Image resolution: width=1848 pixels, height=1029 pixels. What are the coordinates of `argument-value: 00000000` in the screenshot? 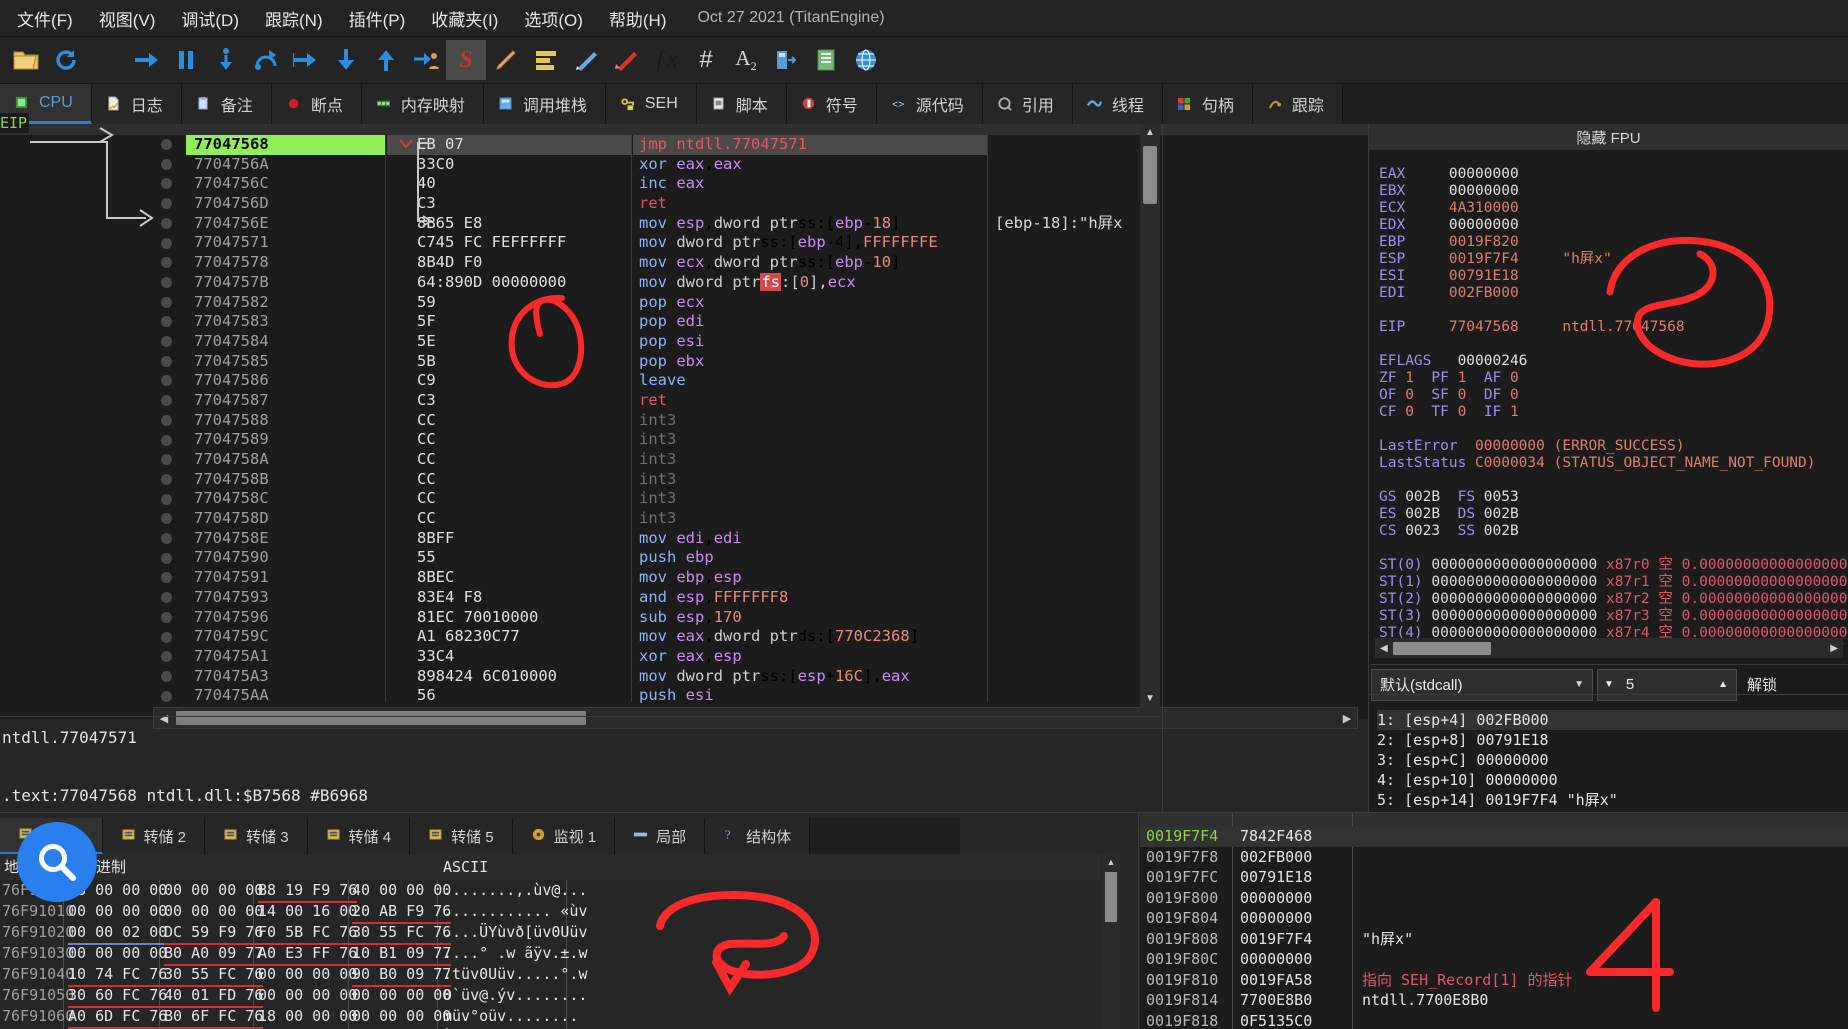 It's located at (1521, 780).